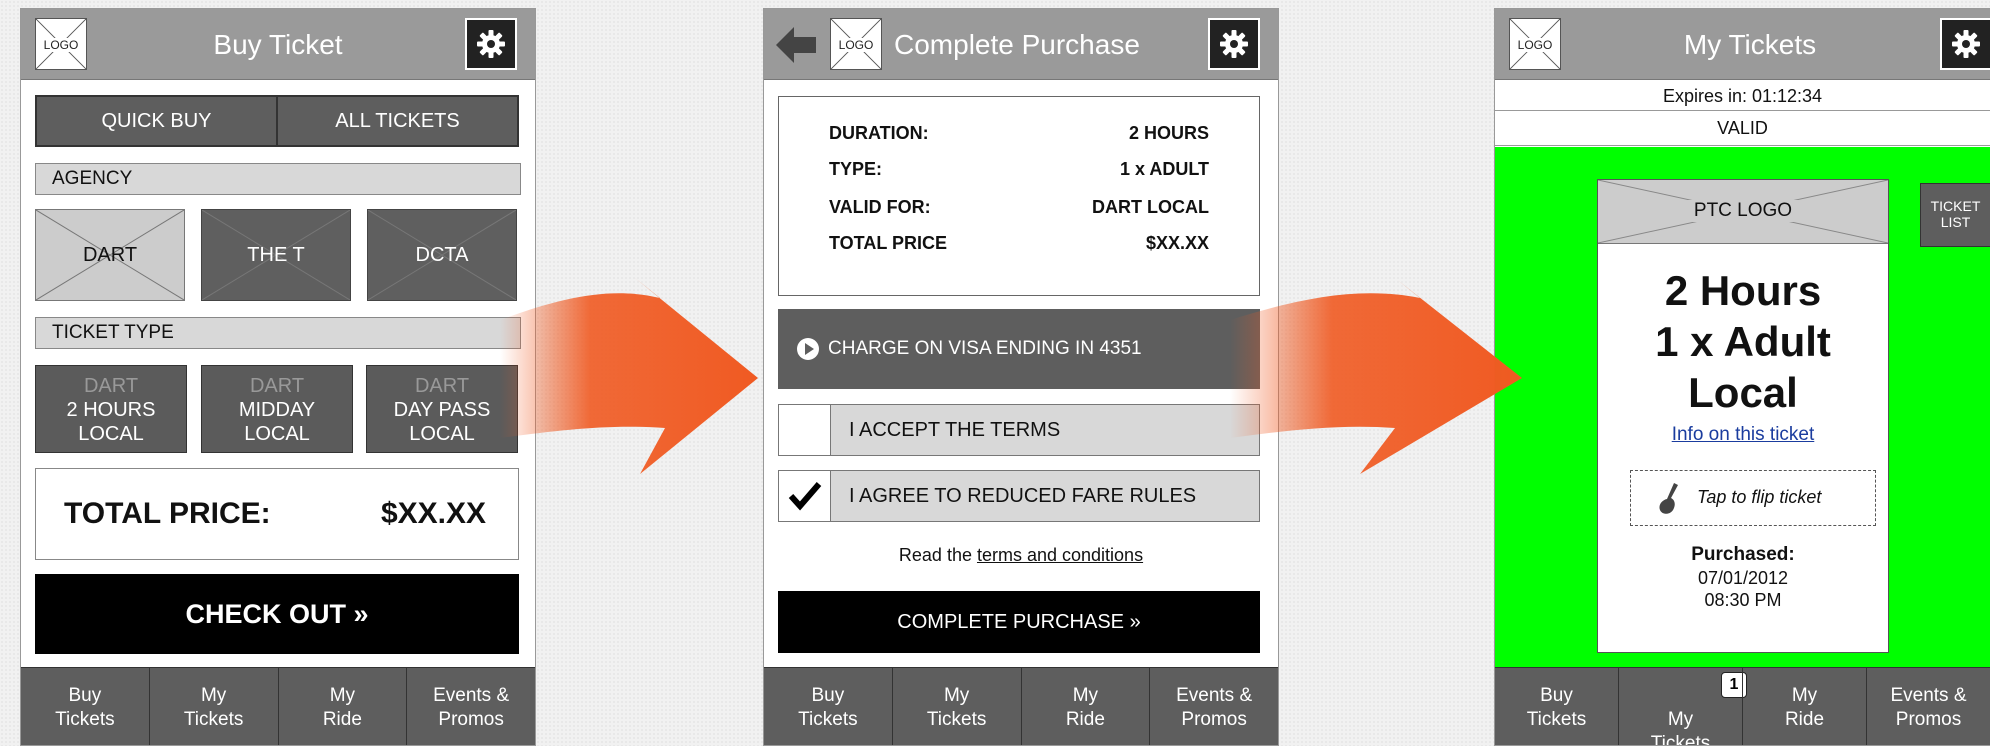  Describe the element at coordinates (1019, 622) in the screenshot. I see `complete-purchase-button: COMPLETE PURCHASE »` at that location.